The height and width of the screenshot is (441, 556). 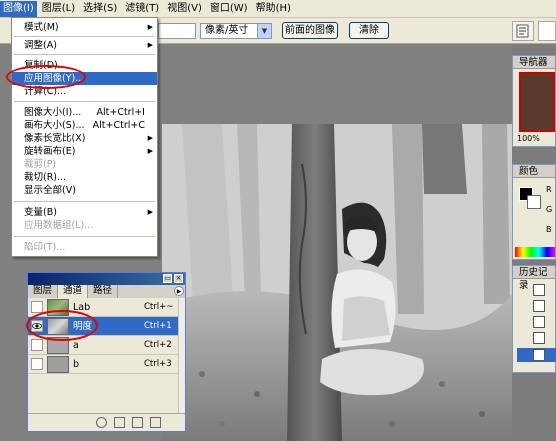 What do you see at coordinates (84, 212) in the screenshot?
I see `menu-item-variables: 变量(B) ▶` at bounding box center [84, 212].